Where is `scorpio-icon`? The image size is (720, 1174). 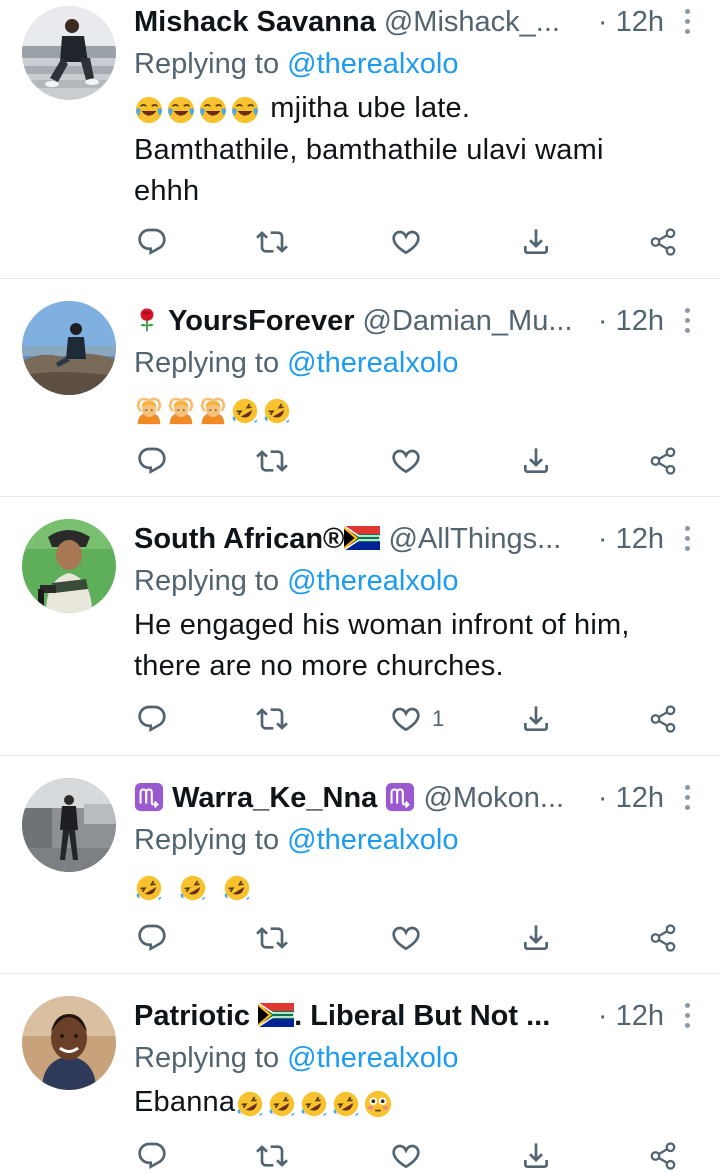 scorpio-icon is located at coordinates (149, 797).